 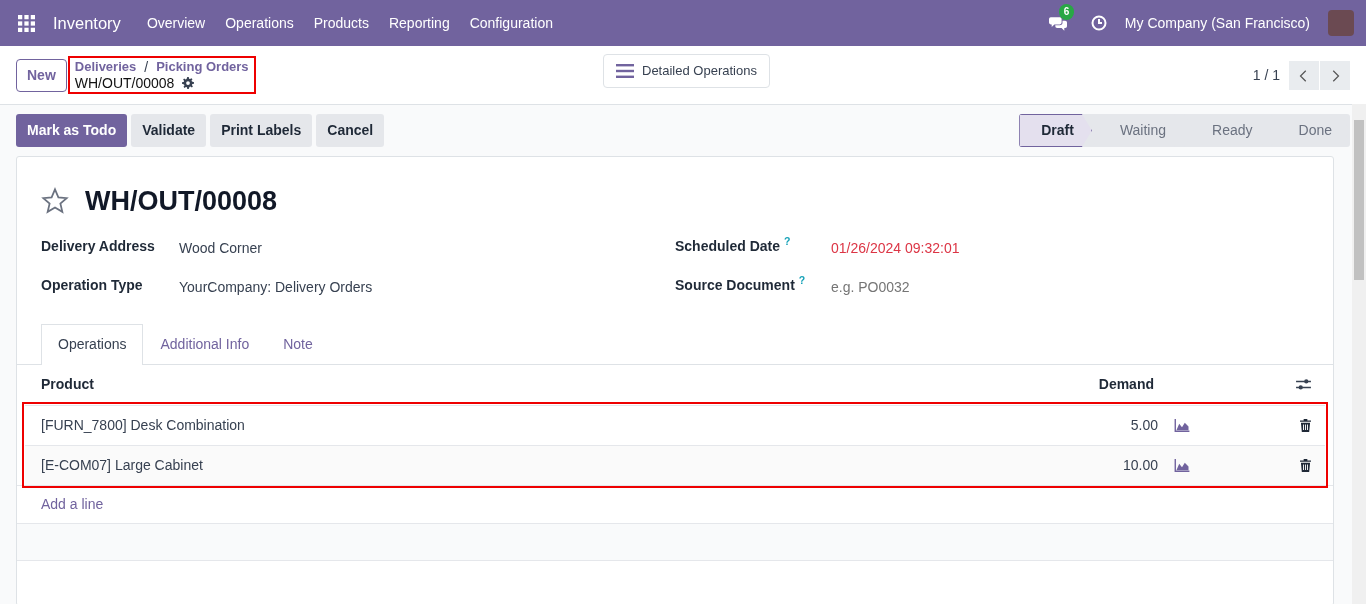 I want to click on star-icon, so click(x=55, y=201).